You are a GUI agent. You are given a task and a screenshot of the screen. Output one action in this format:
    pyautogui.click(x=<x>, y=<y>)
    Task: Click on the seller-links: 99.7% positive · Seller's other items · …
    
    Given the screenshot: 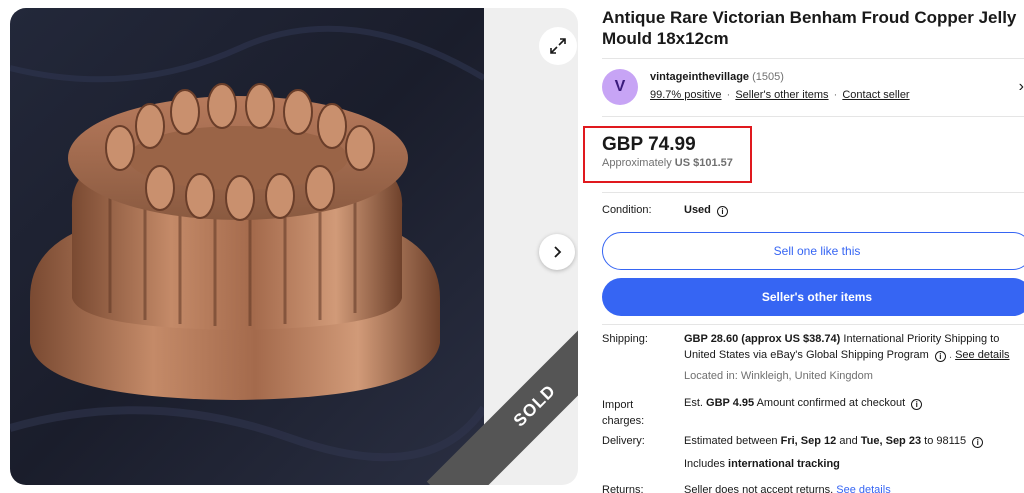 What is the action you would take?
    pyautogui.click(x=780, y=95)
    